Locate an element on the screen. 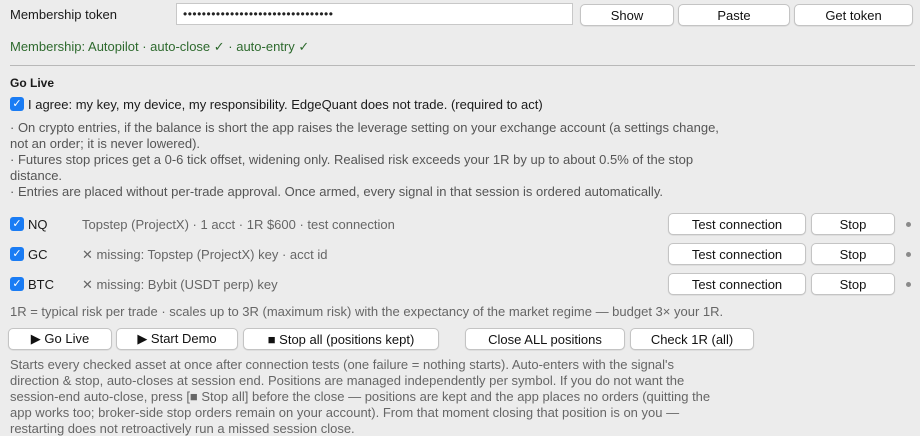 The width and height of the screenshot is (920, 436). check-1r-button: Check 1R (all) is located at coordinates (692, 339).